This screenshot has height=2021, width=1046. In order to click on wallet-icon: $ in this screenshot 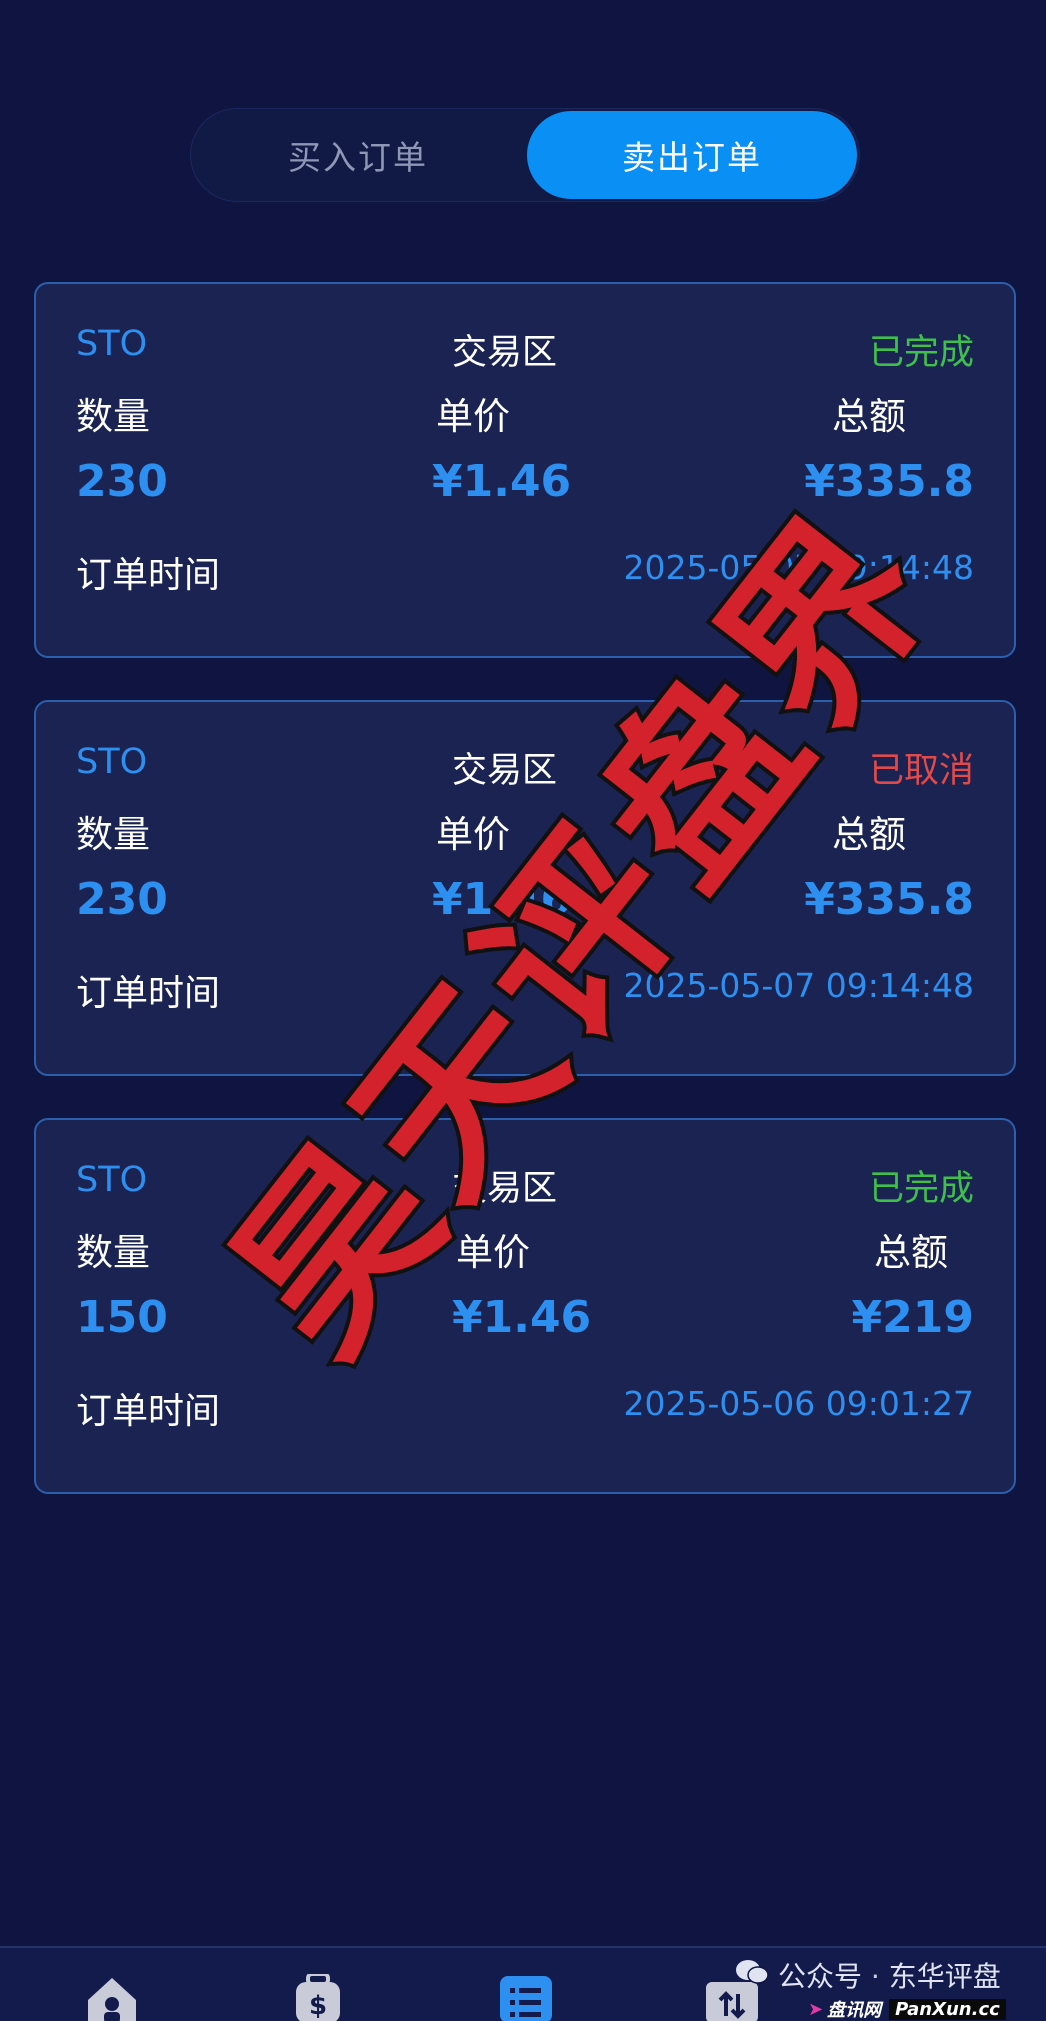, I will do `click(318, 1996)`.